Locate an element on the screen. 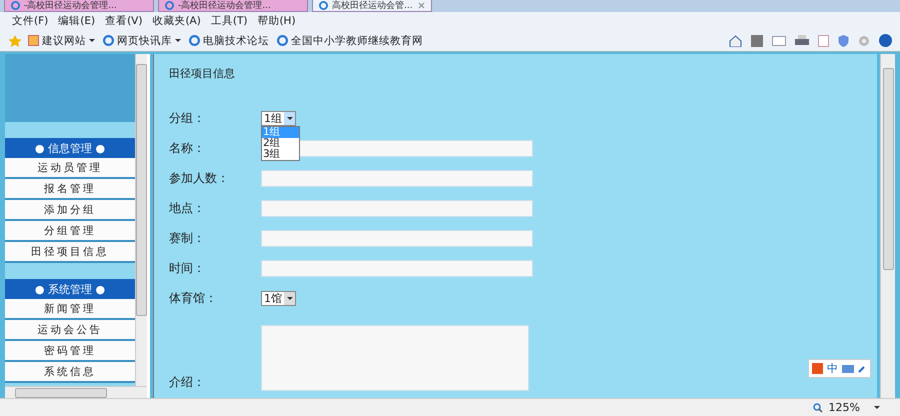 This screenshot has width=900, height=416. field-label: 分组： is located at coordinates (187, 118).